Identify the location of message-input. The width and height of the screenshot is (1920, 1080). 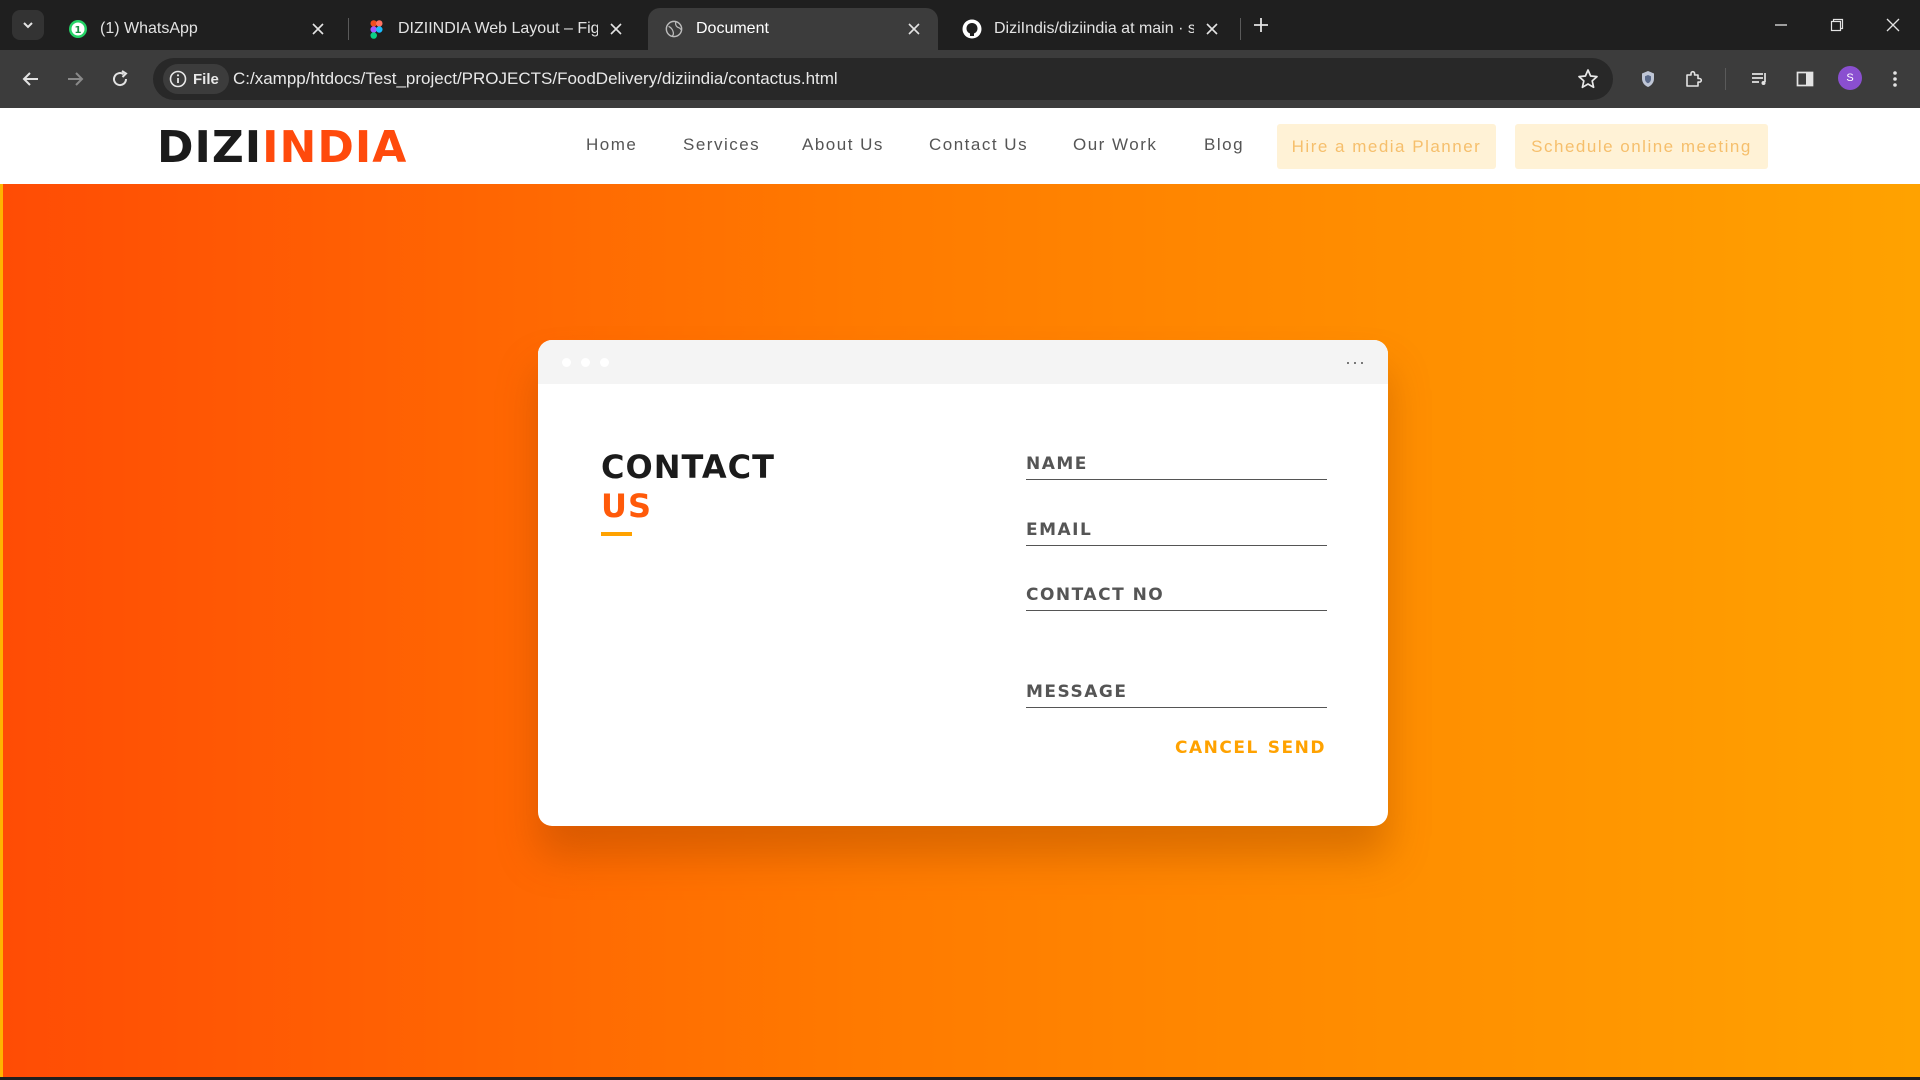
(1176, 692).